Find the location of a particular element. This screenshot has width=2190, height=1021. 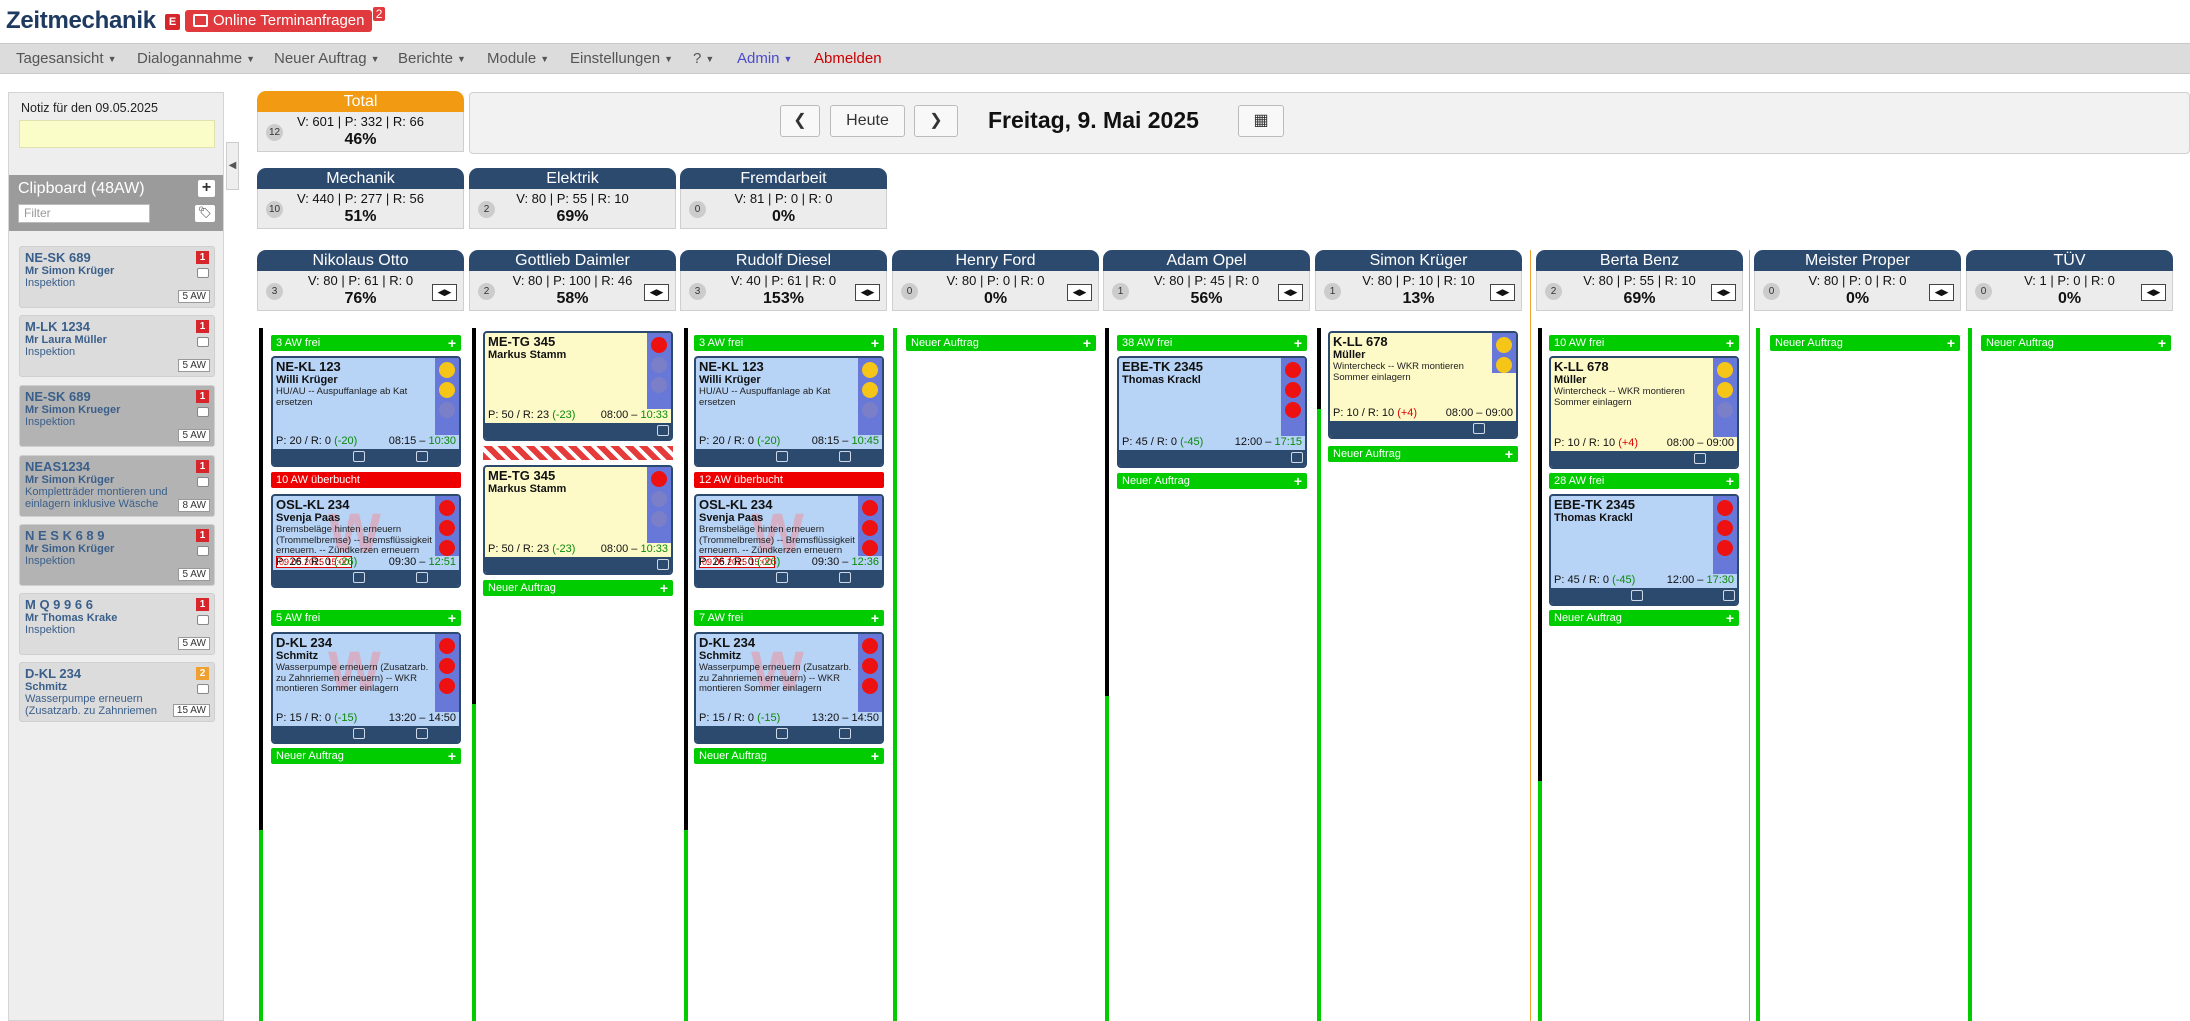

clipboard-item: NE-SK 689 Mr Simon Krüger Inspektion 1 5 AW is located at coordinates (117, 277).